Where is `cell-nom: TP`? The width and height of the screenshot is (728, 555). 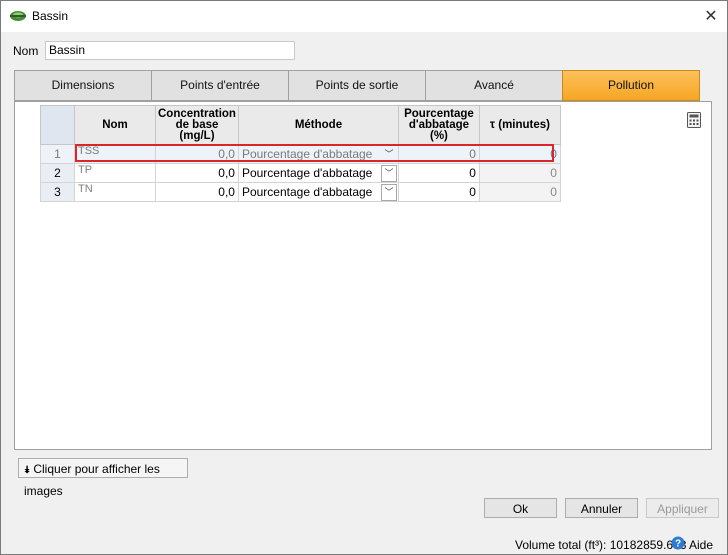
cell-nom: TP is located at coordinates (115, 173).